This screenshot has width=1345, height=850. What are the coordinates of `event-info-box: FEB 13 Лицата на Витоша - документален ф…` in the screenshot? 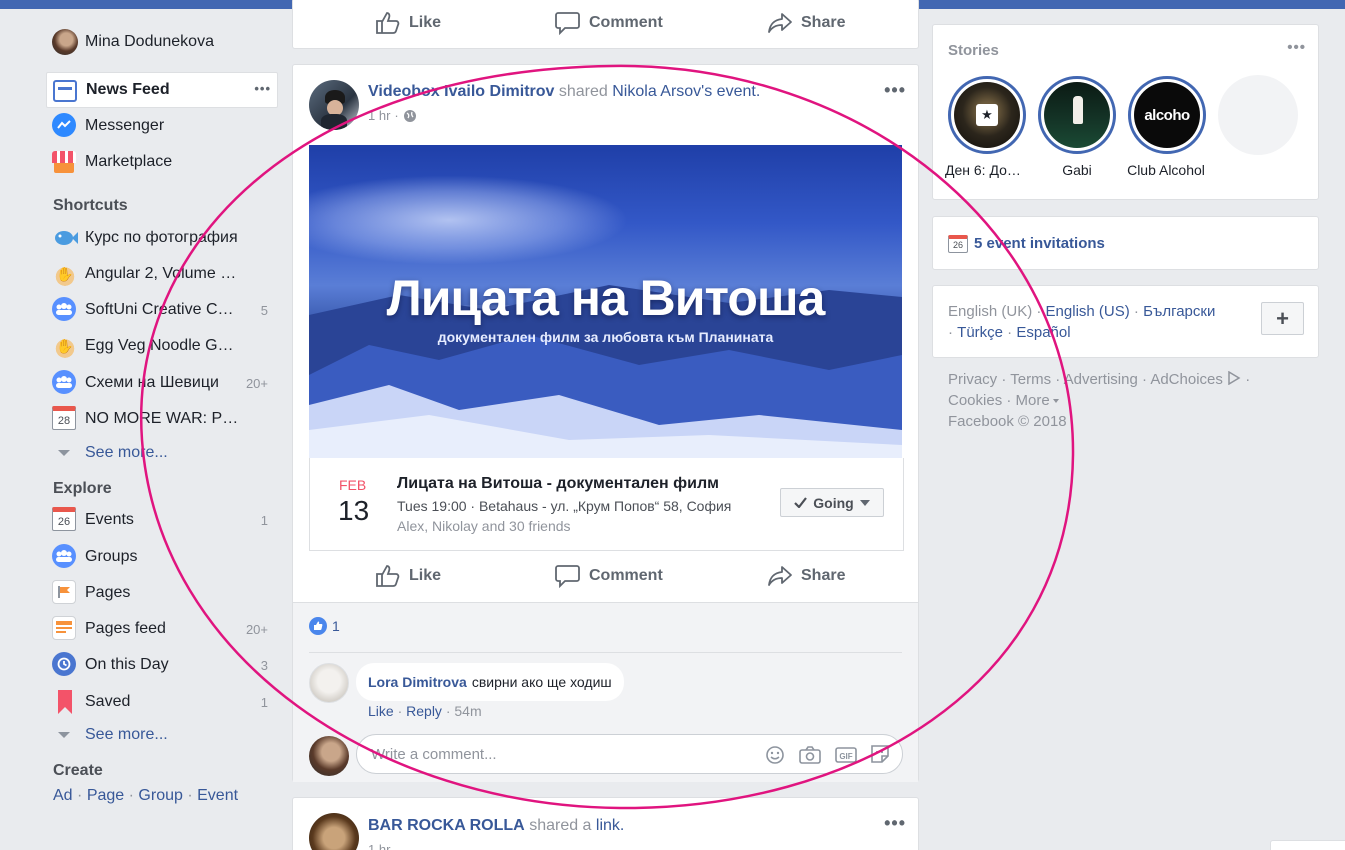 It's located at (606, 504).